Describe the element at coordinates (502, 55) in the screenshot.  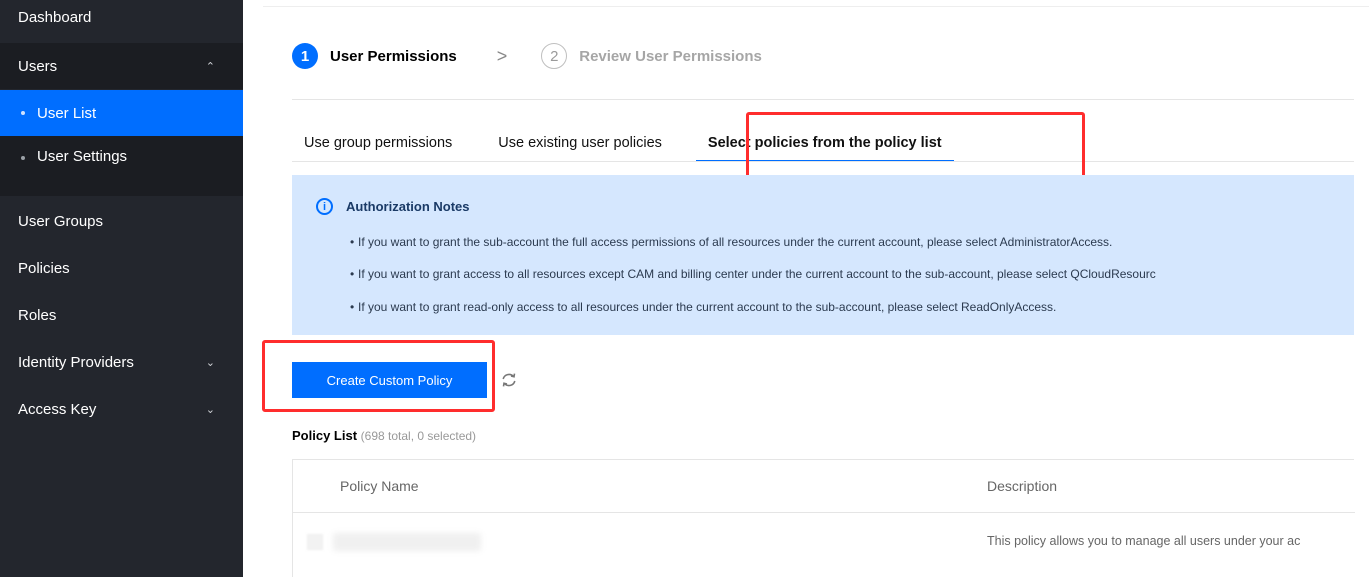
I see `chevron-right-icon: >` at that location.